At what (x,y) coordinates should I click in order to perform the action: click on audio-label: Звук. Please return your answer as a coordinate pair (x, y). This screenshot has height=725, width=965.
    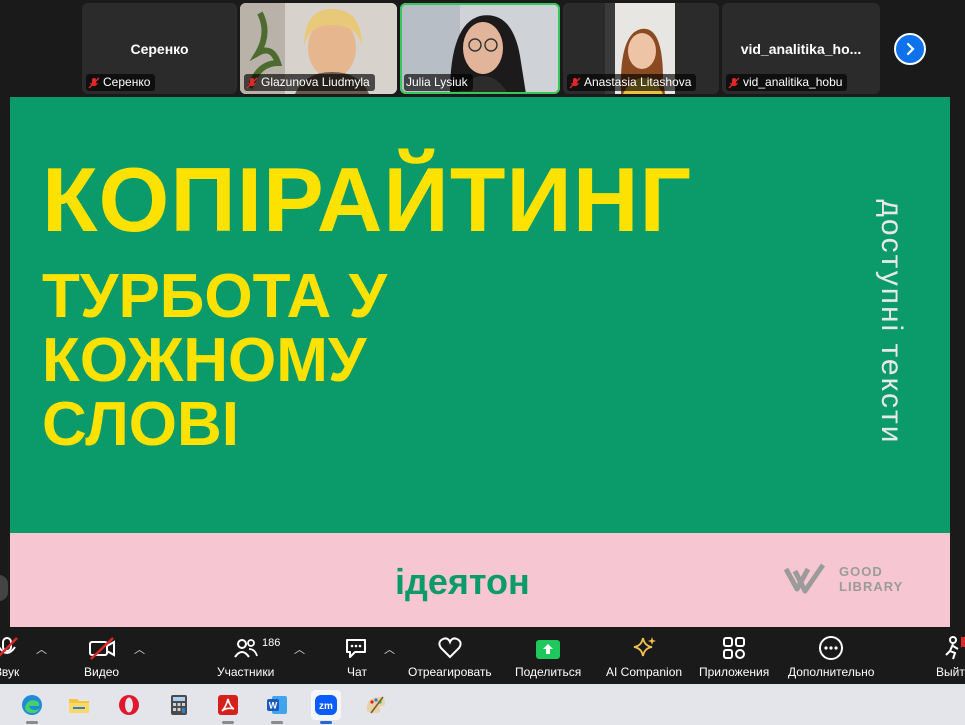
    Looking at the image, I should click on (10, 672).